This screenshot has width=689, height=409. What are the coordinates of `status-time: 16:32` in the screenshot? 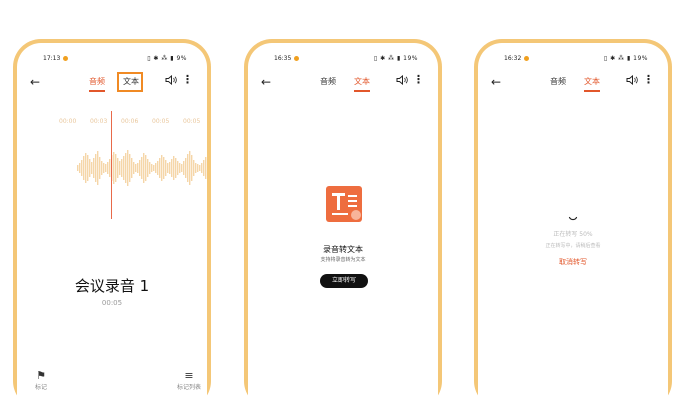 It's located at (513, 58).